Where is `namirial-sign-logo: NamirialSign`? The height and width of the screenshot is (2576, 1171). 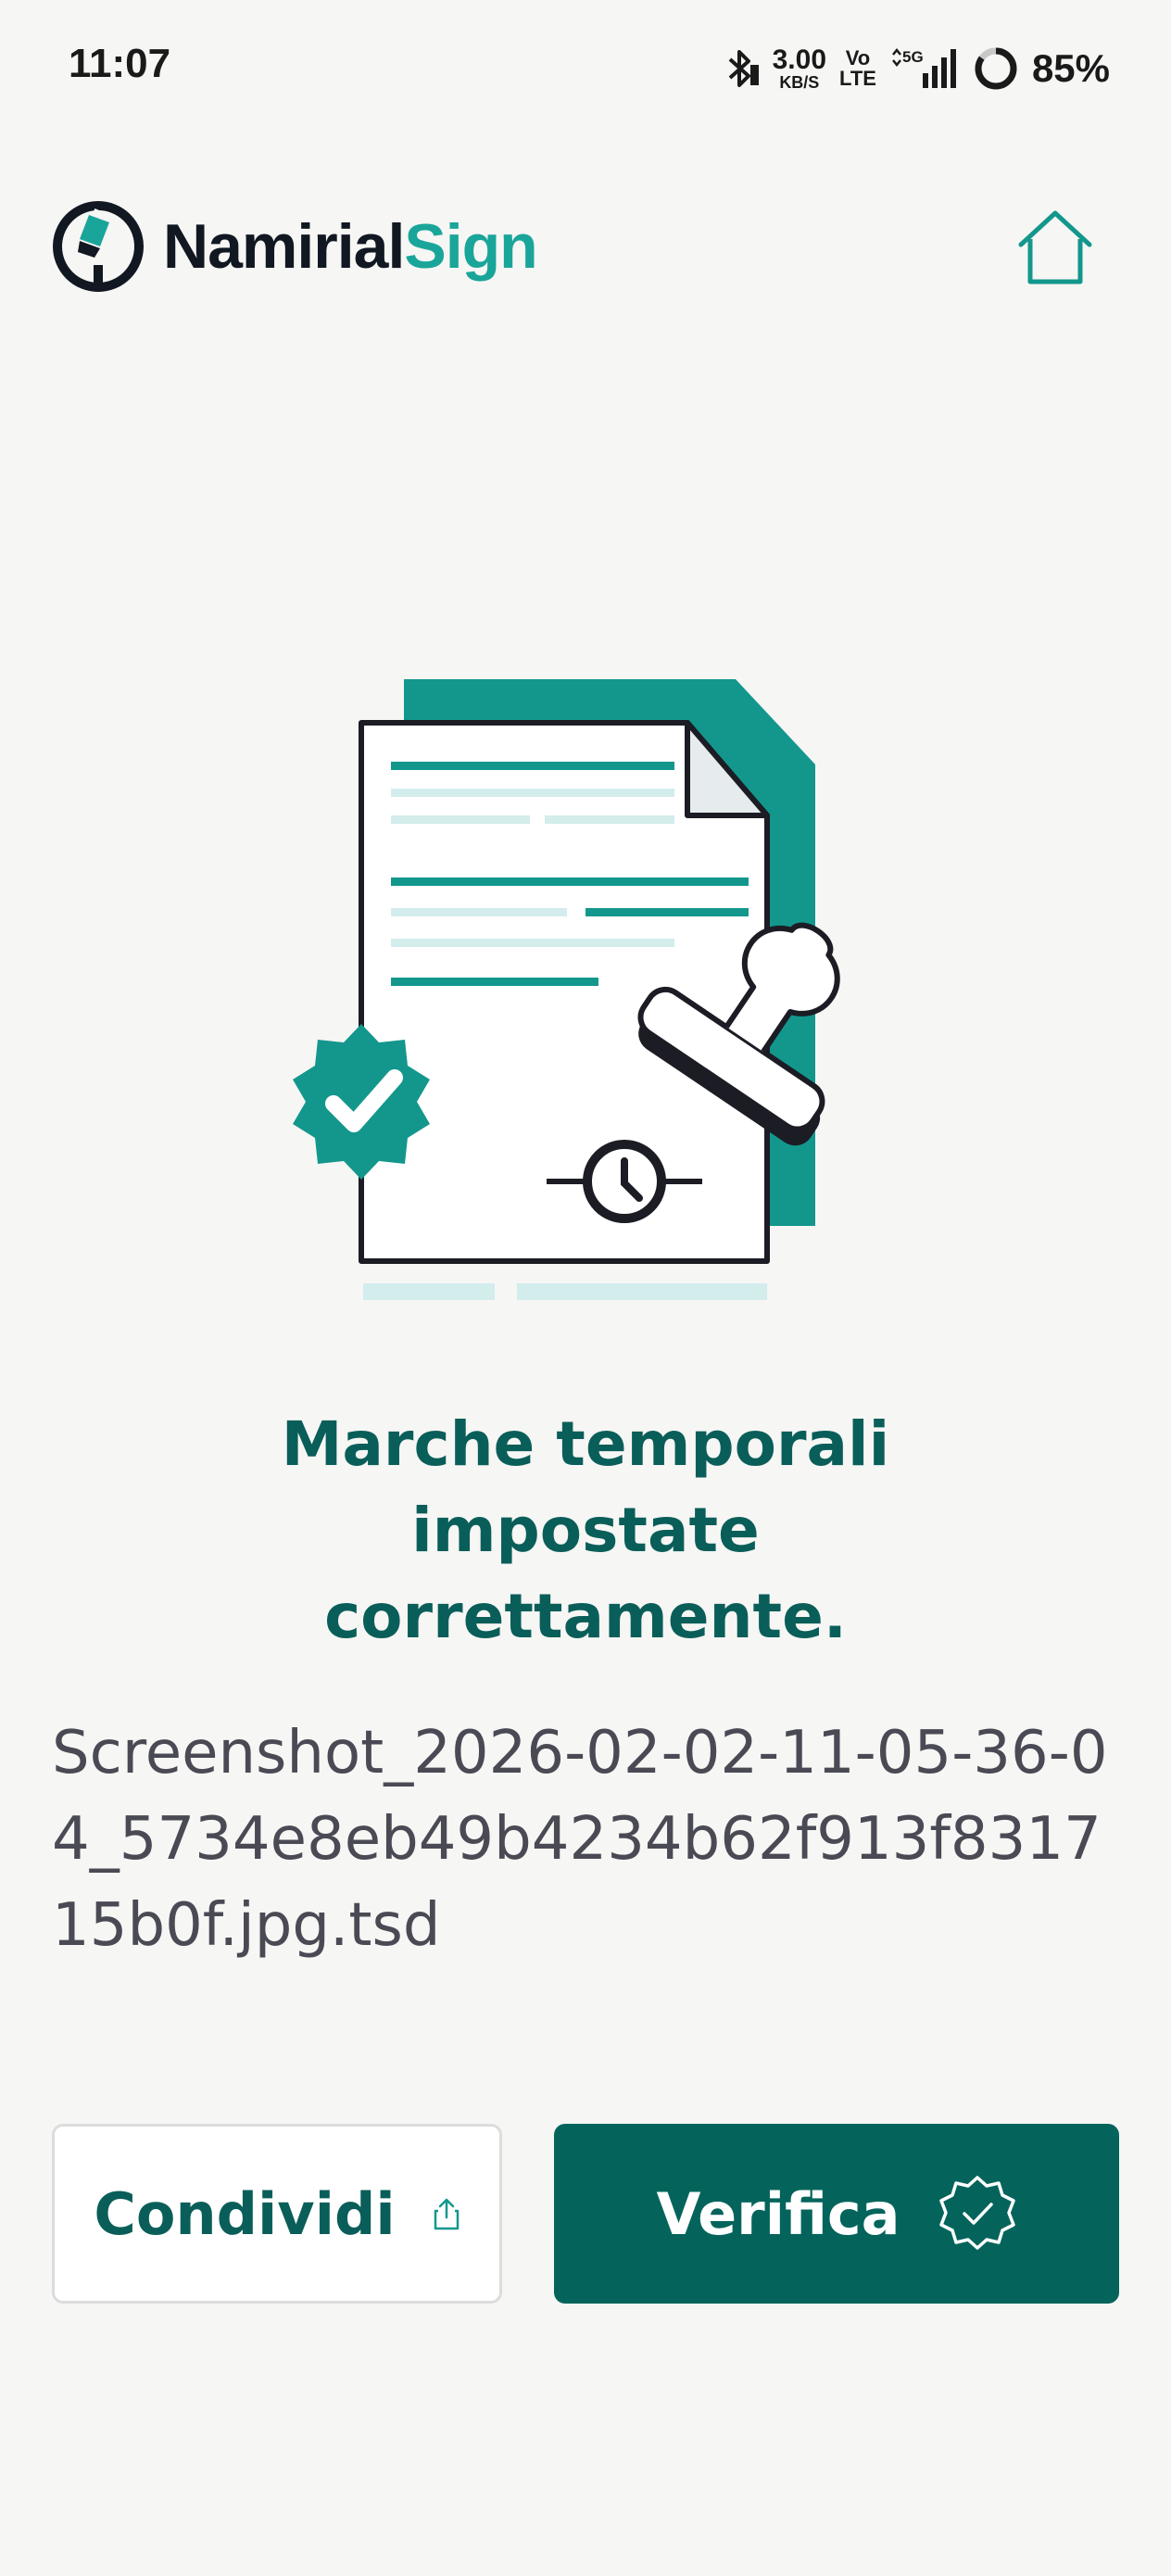 namirial-sign-logo: NamirialSign is located at coordinates (295, 246).